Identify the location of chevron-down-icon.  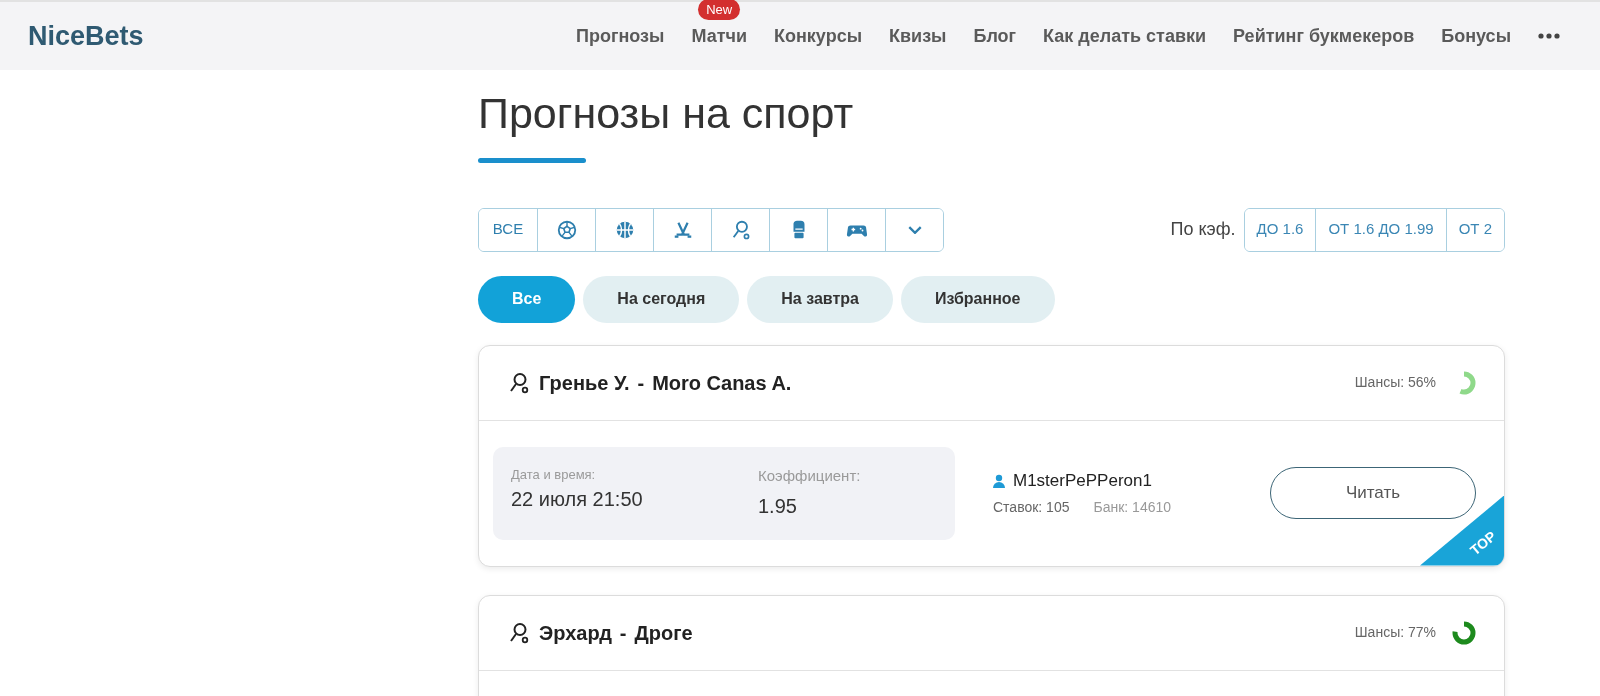
(914, 229).